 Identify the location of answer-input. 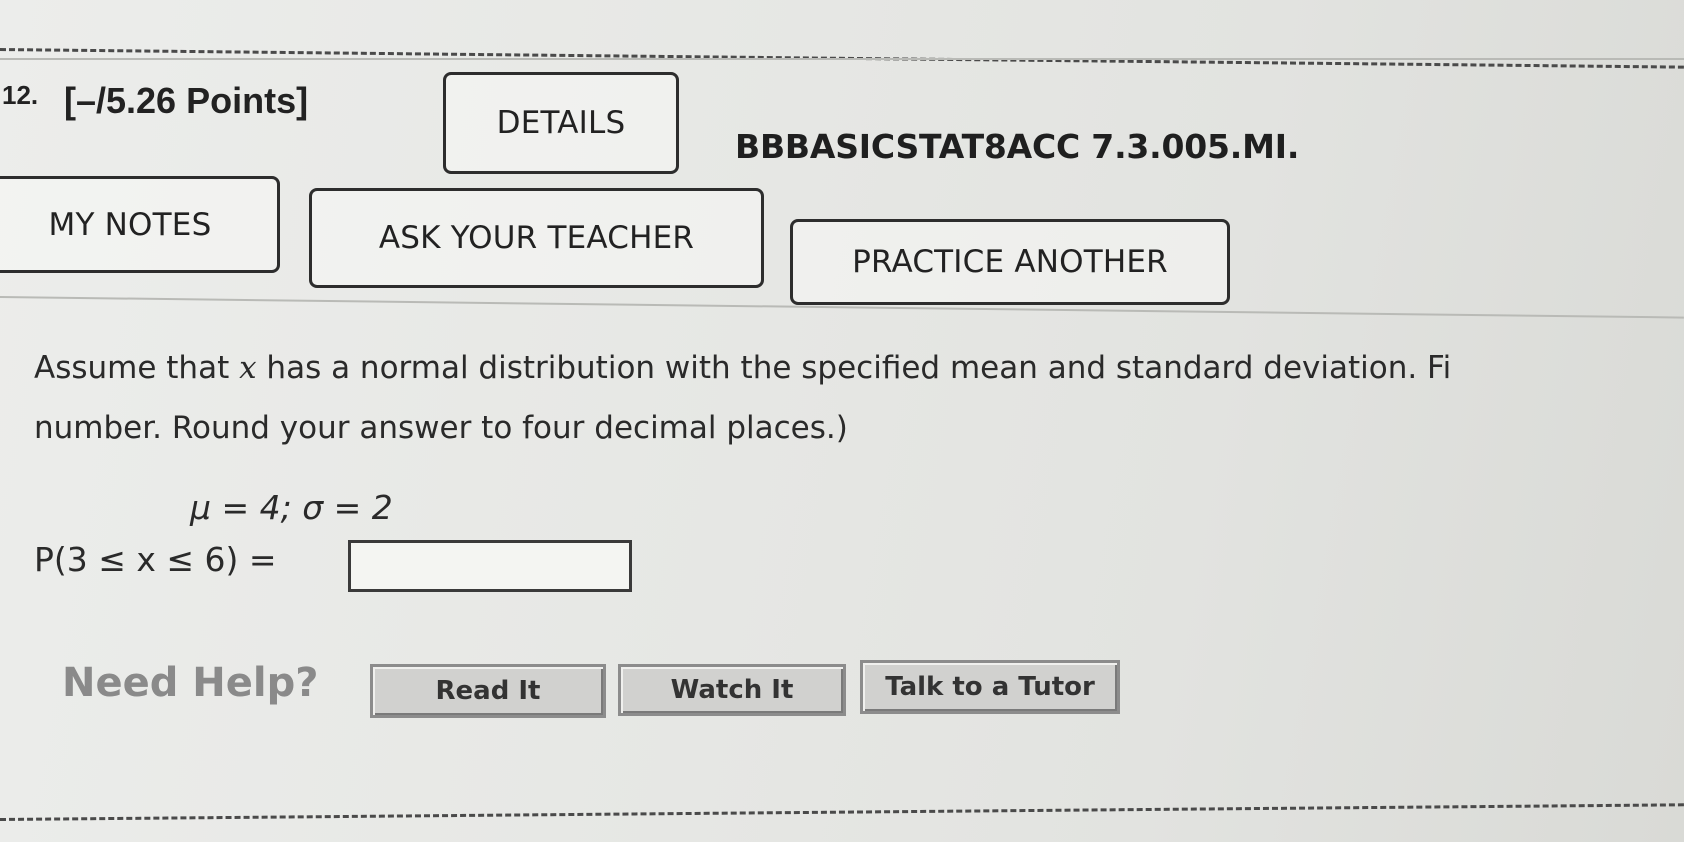
(490, 566).